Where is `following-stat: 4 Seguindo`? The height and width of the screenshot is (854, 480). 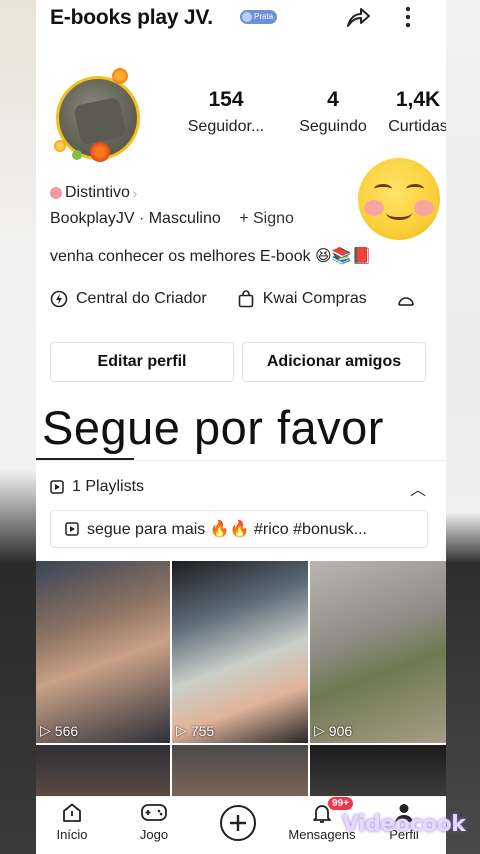
following-stat: 4 Seguindo is located at coordinates (333, 112).